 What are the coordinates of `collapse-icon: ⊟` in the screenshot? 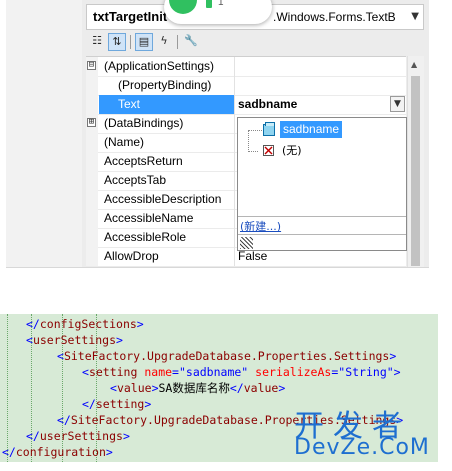 It's located at (91, 65).